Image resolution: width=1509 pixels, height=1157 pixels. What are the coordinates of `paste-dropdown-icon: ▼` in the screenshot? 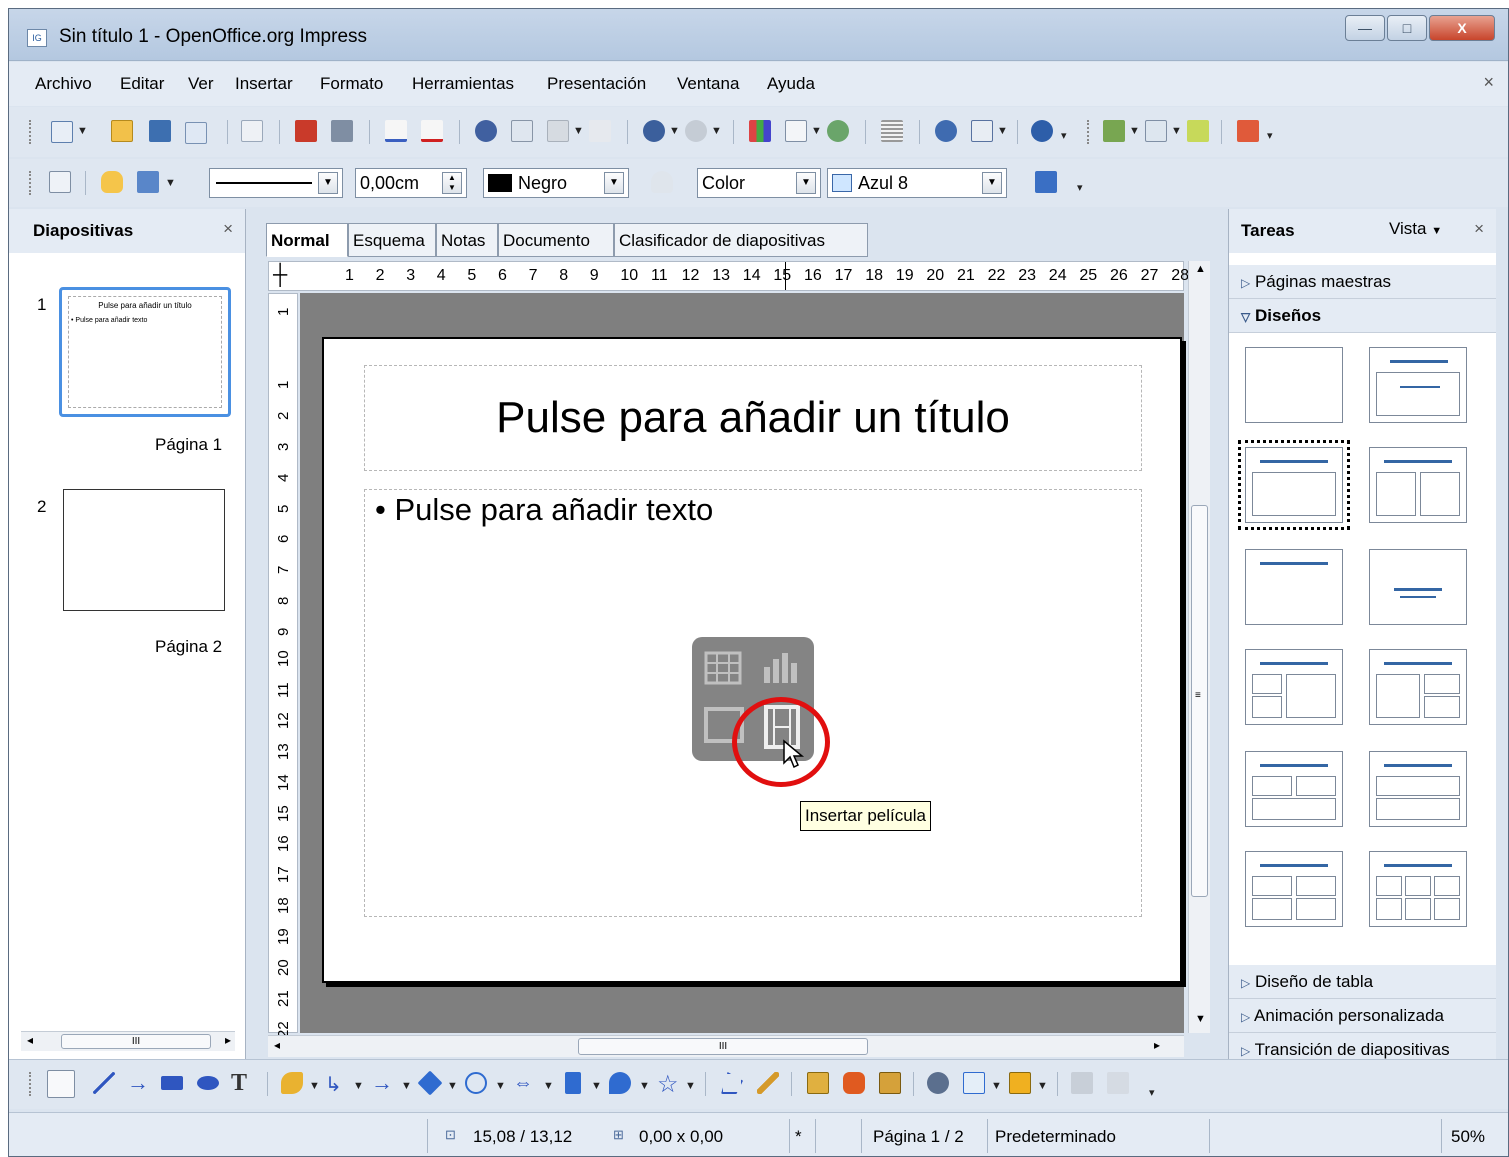 It's located at (578, 131).